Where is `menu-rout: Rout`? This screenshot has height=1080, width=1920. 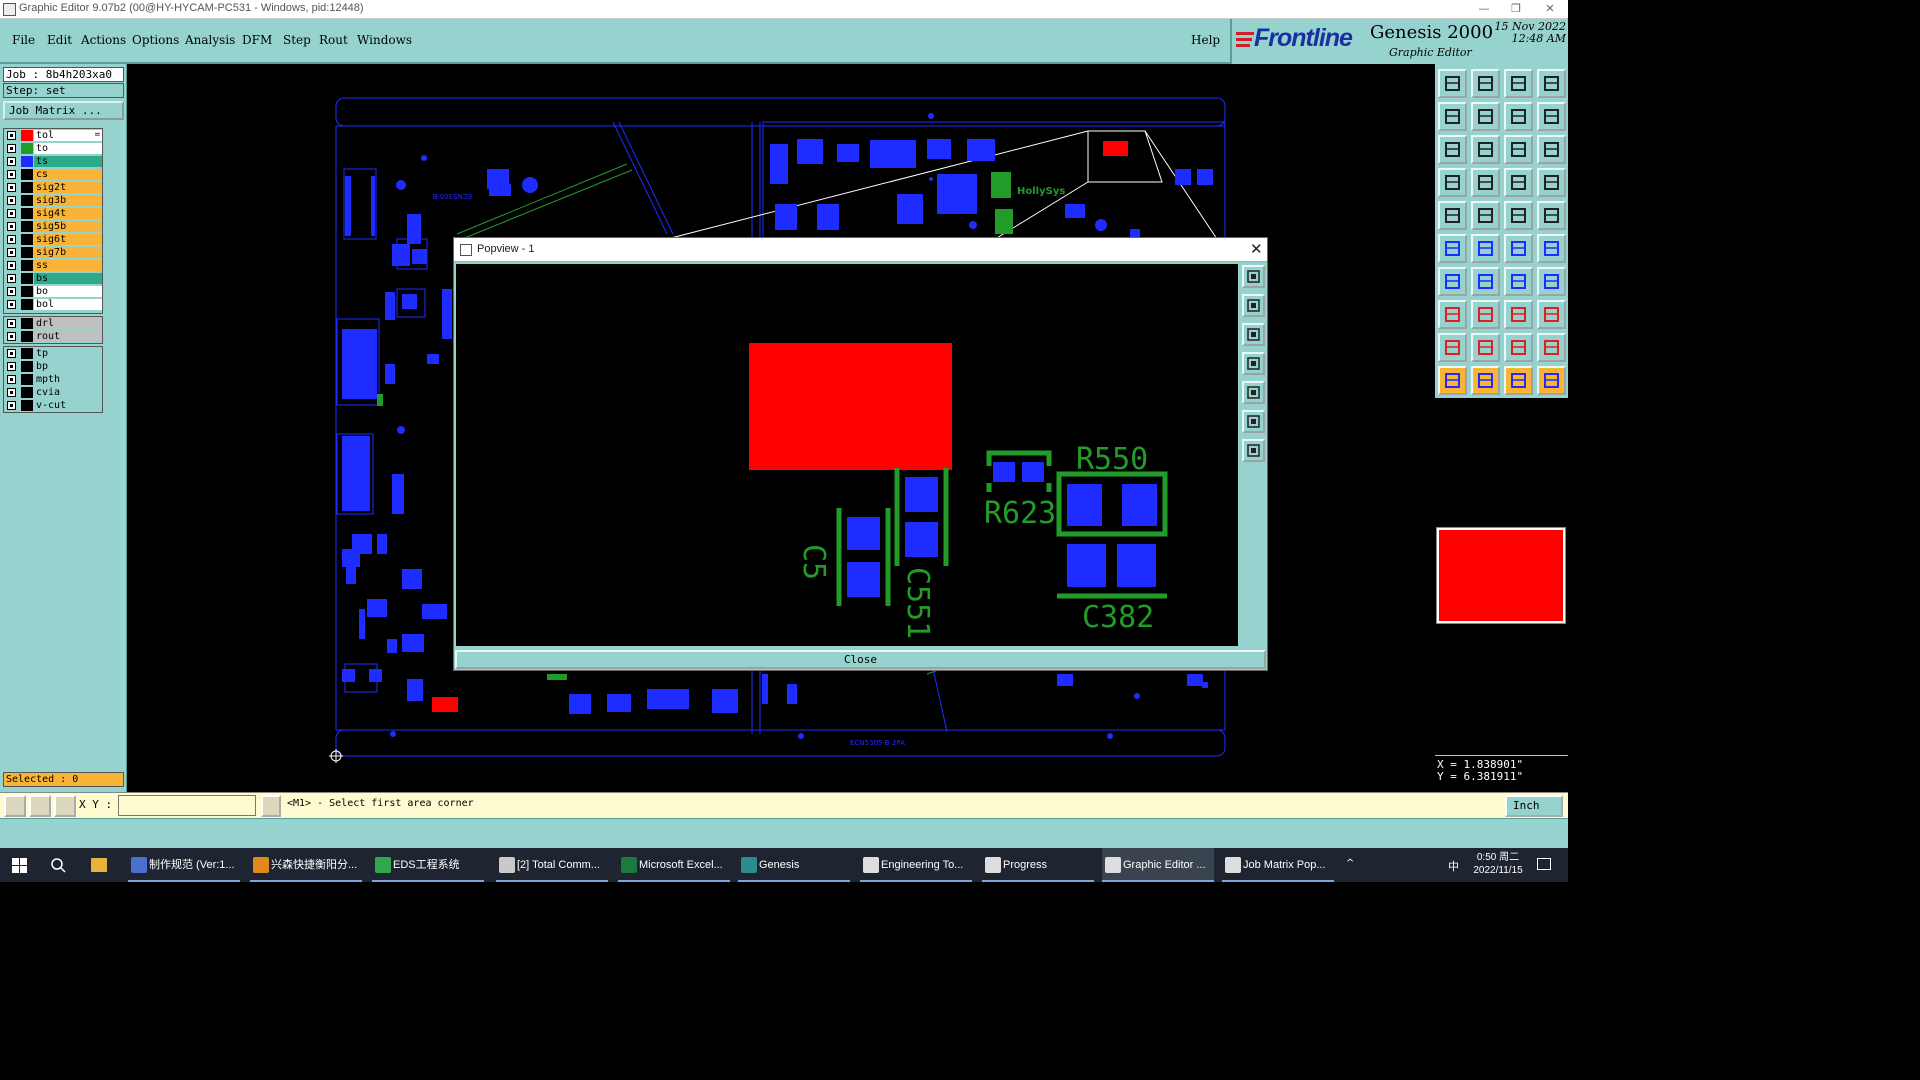 menu-rout: Rout is located at coordinates (333, 40).